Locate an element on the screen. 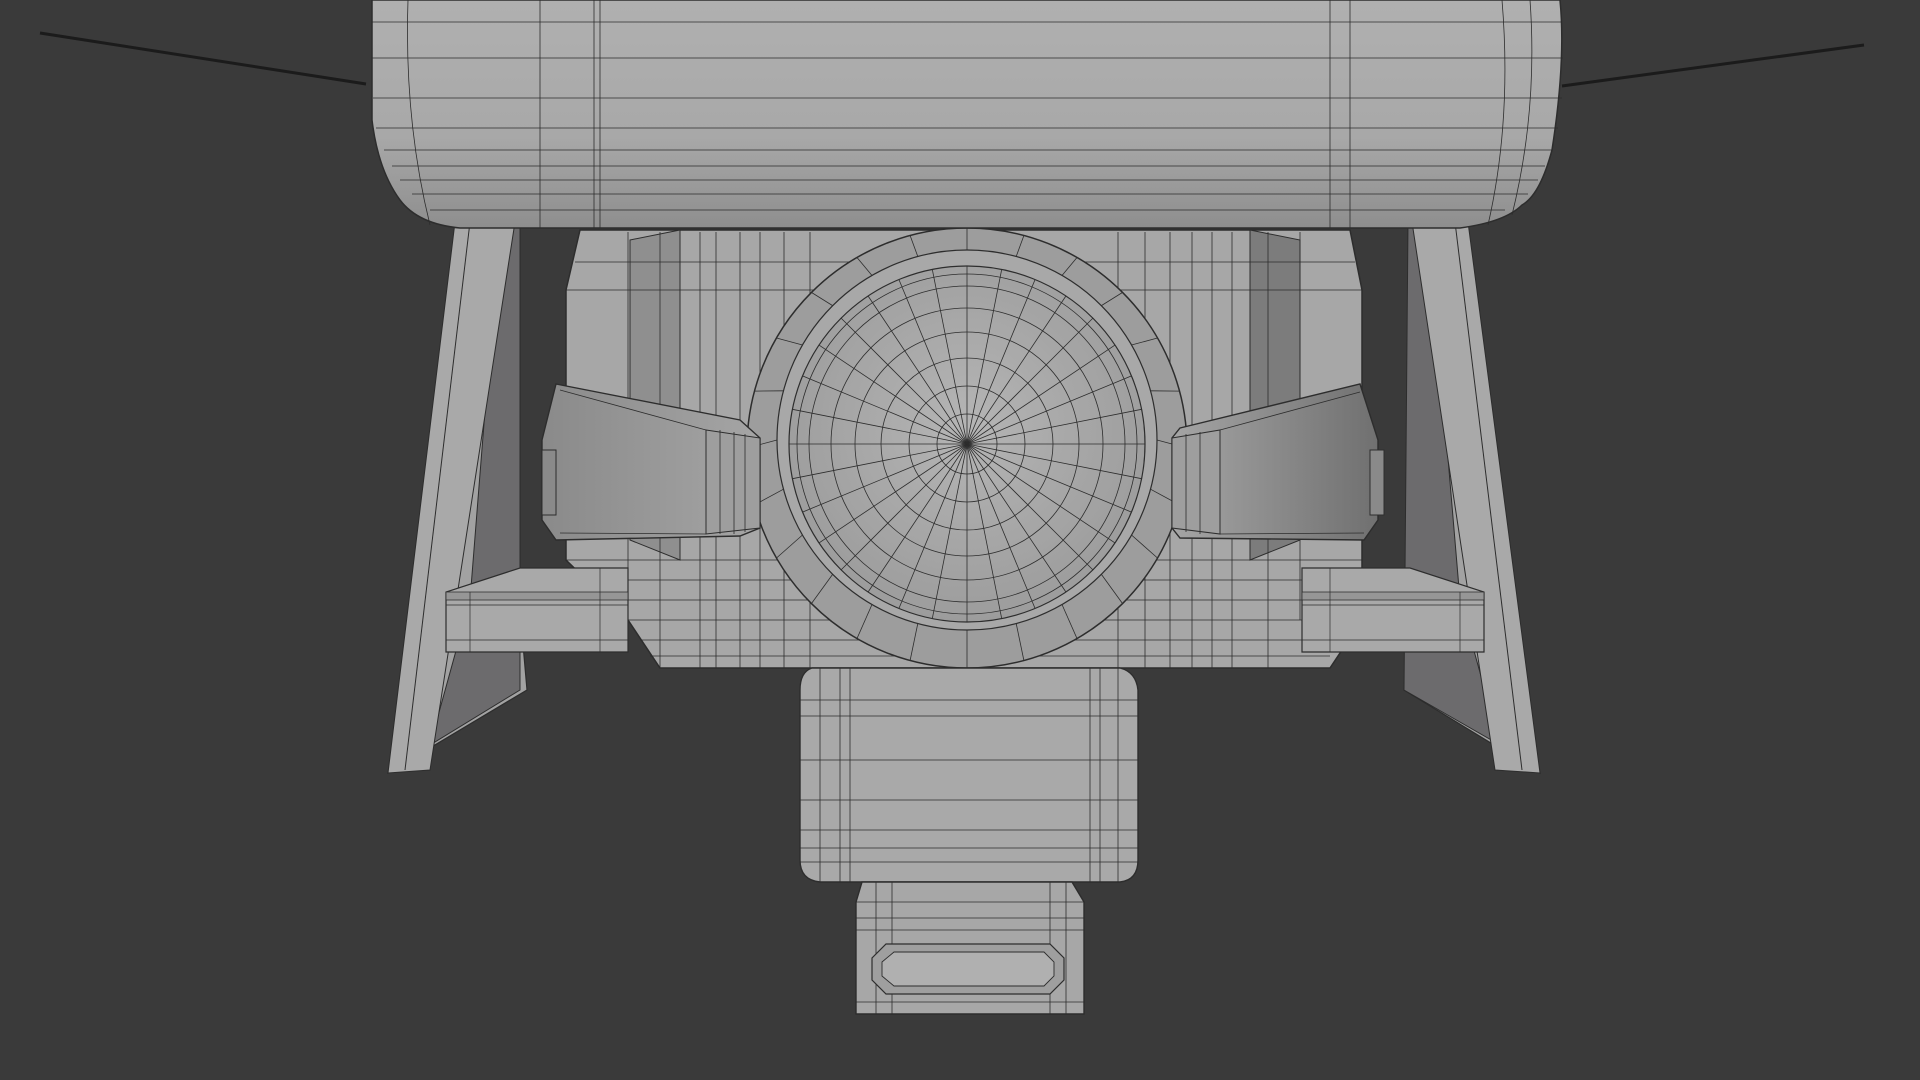 Image resolution: width=1920 pixels, height=1080 pixels. bottom-block is located at coordinates (970, 948).